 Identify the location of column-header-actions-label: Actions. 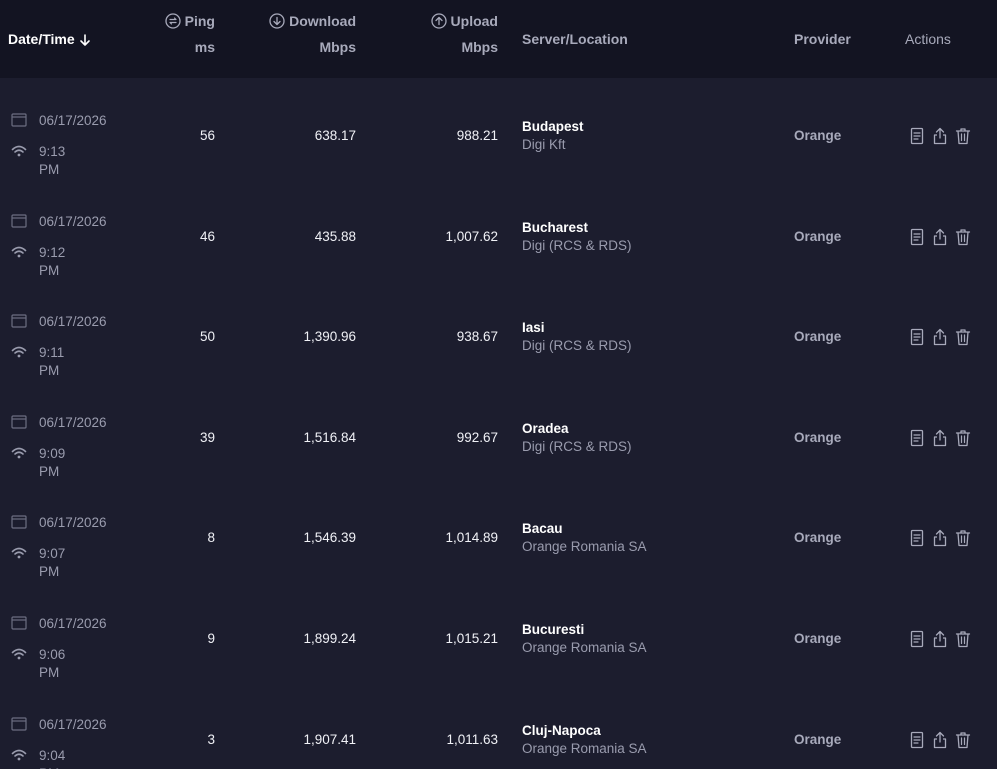
(928, 39).